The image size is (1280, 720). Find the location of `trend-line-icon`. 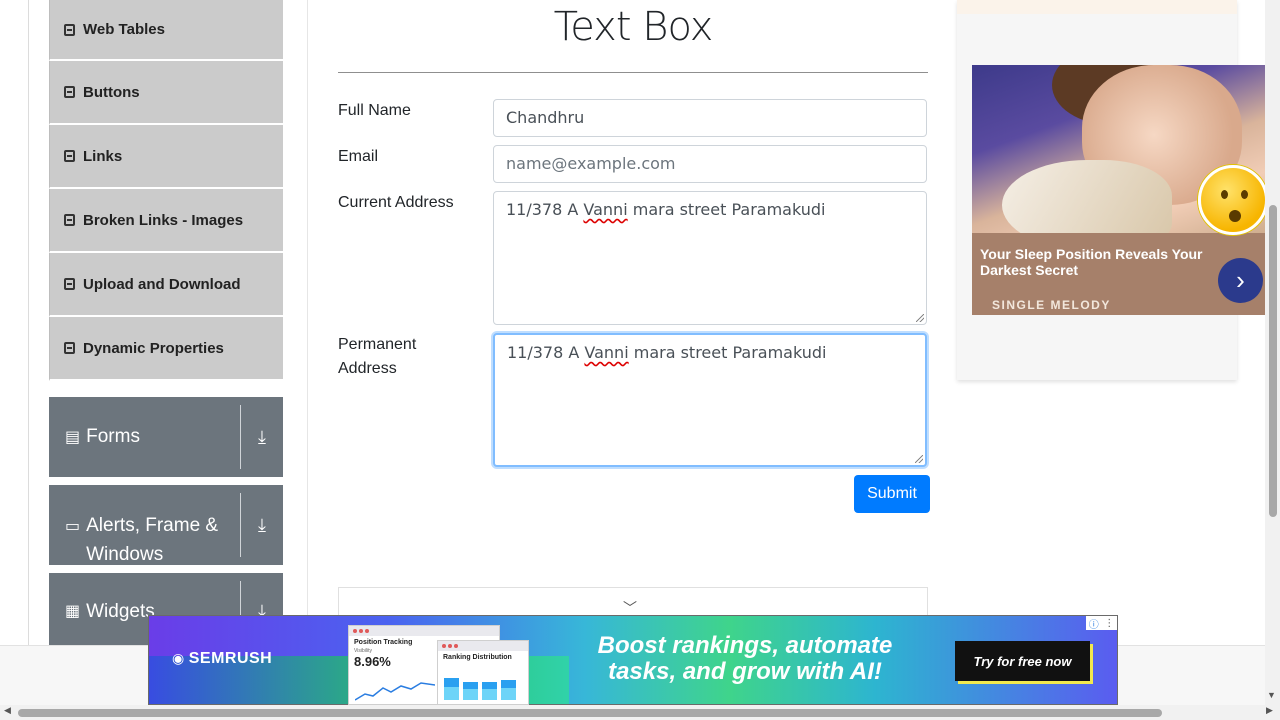

trend-line-icon is located at coordinates (395, 691).